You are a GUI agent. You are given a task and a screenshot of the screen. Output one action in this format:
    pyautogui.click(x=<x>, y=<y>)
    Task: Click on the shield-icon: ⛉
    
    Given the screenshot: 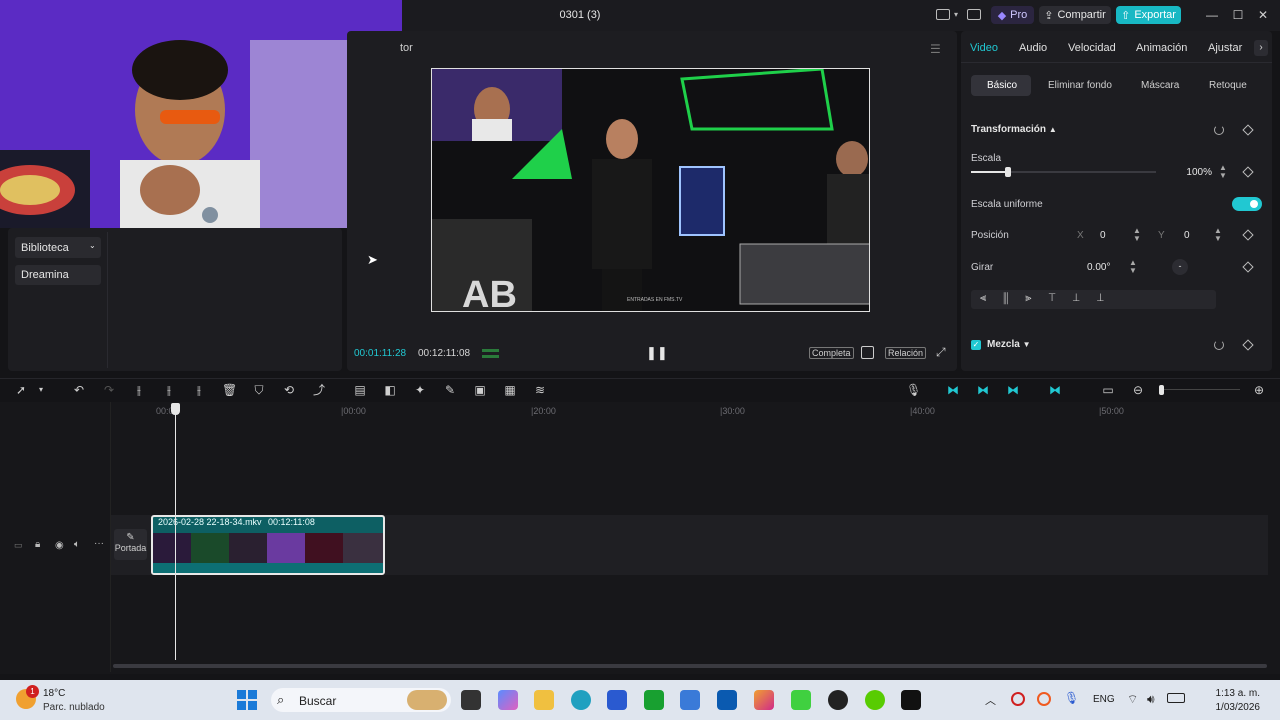 What is the action you would take?
    pyautogui.click(x=259, y=390)
    